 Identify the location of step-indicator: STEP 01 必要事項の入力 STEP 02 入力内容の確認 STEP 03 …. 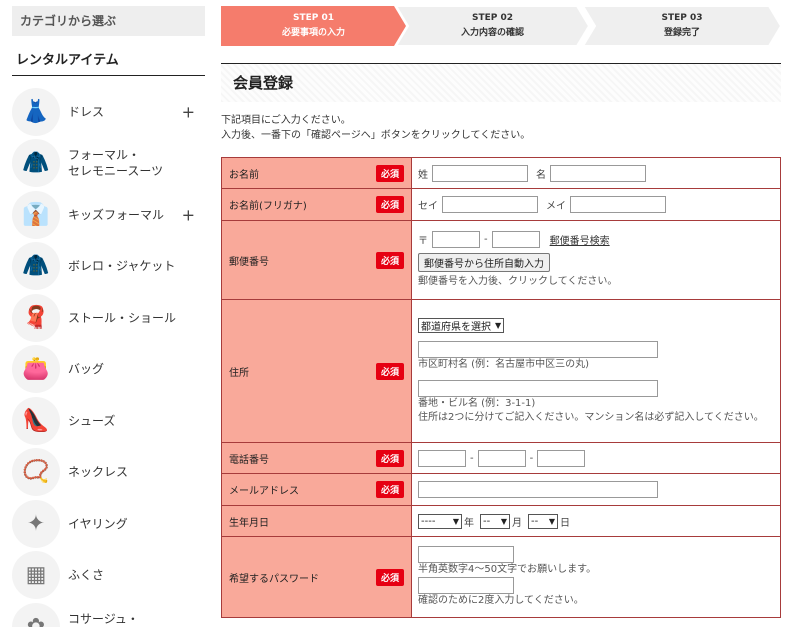
(501, 26).